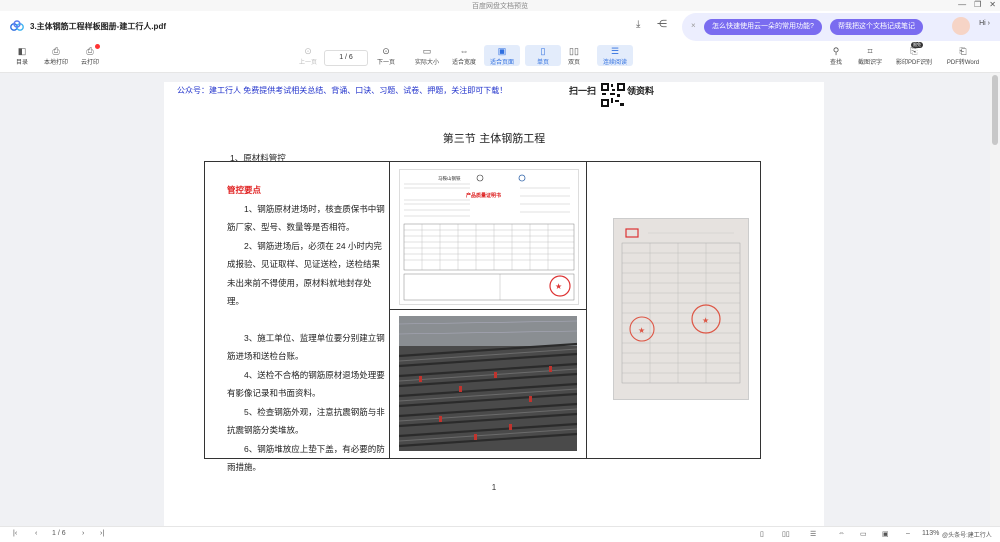 Image resolution: width=1000 pixels, height=542 pixels. I want to click on ai-avatar-icon, so click(961, 26).